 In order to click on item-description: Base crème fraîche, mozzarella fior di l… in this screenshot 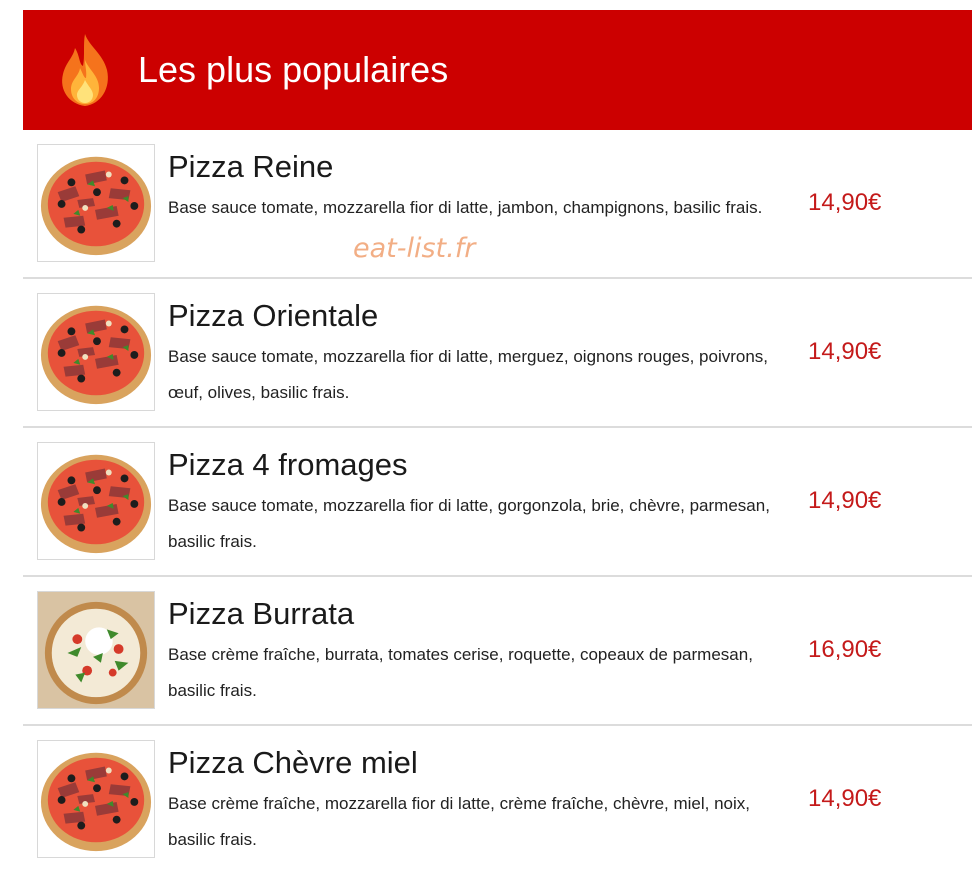, I will do `click(459, 821)`.